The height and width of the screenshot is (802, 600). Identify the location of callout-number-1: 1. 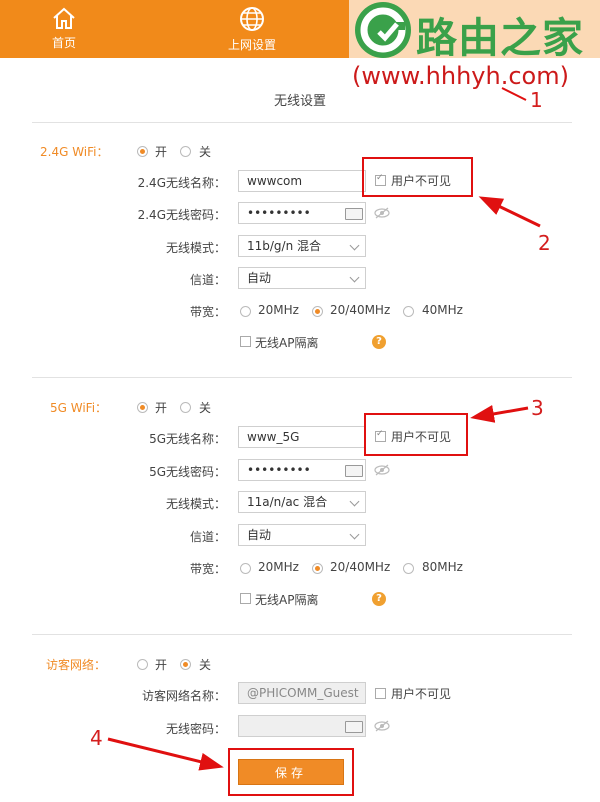
(536, 100).